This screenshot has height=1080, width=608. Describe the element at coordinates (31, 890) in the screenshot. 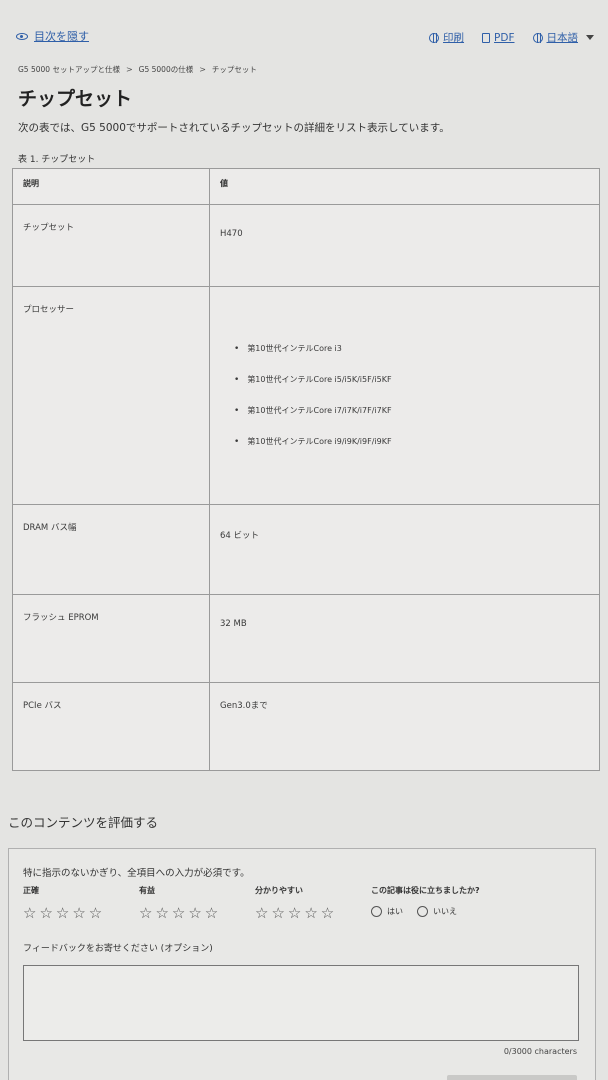

I see `rating-label: 正確` at that location.